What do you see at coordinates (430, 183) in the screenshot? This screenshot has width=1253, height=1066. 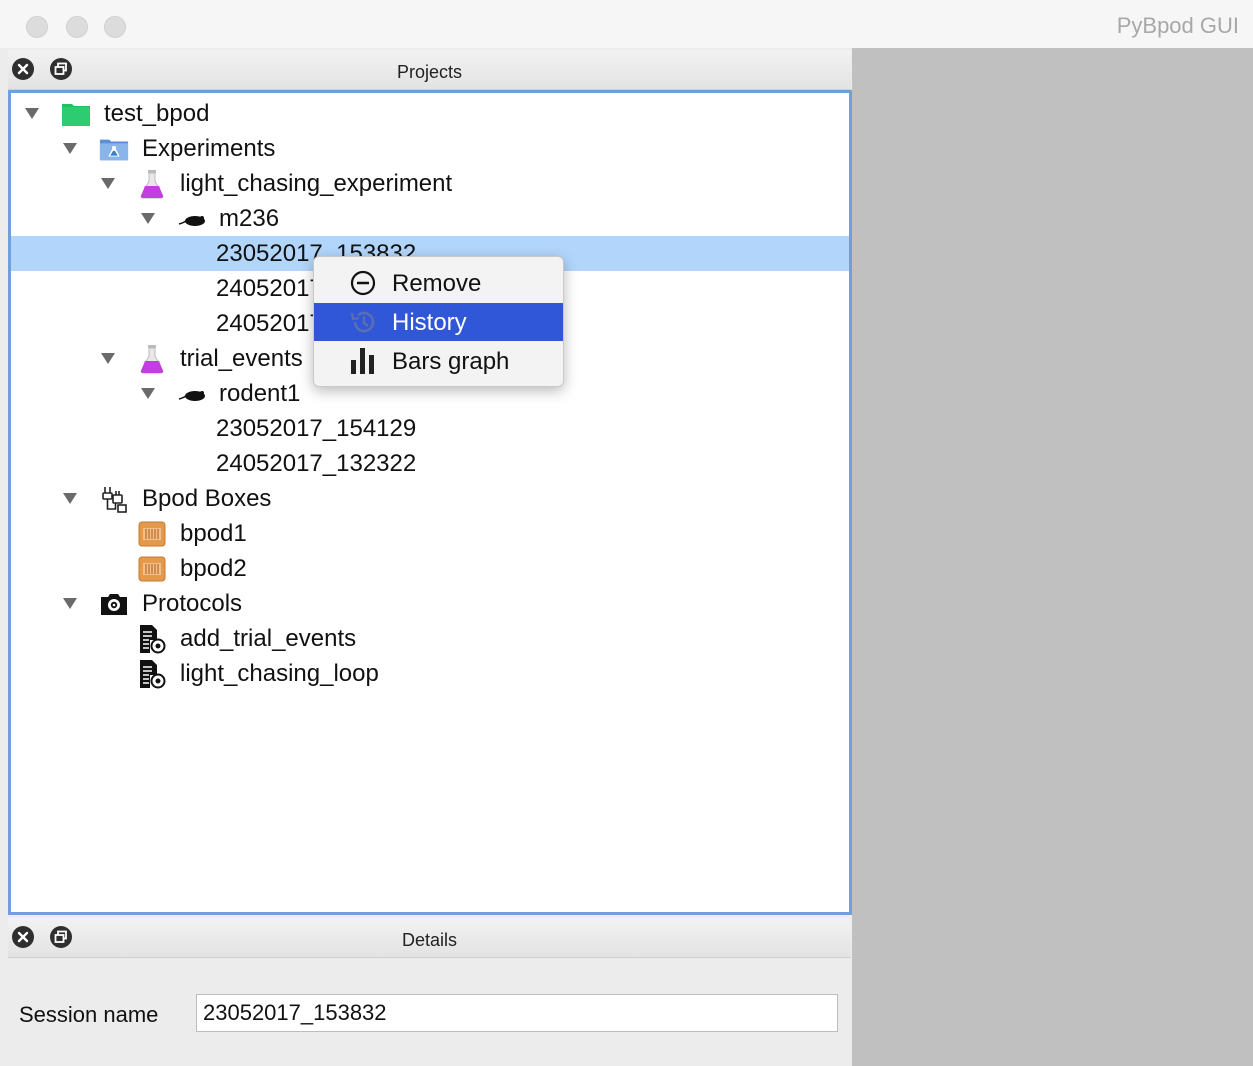 I see `tree-item-experiment: light_chasing_experiment` at bounding box center [430, 183].